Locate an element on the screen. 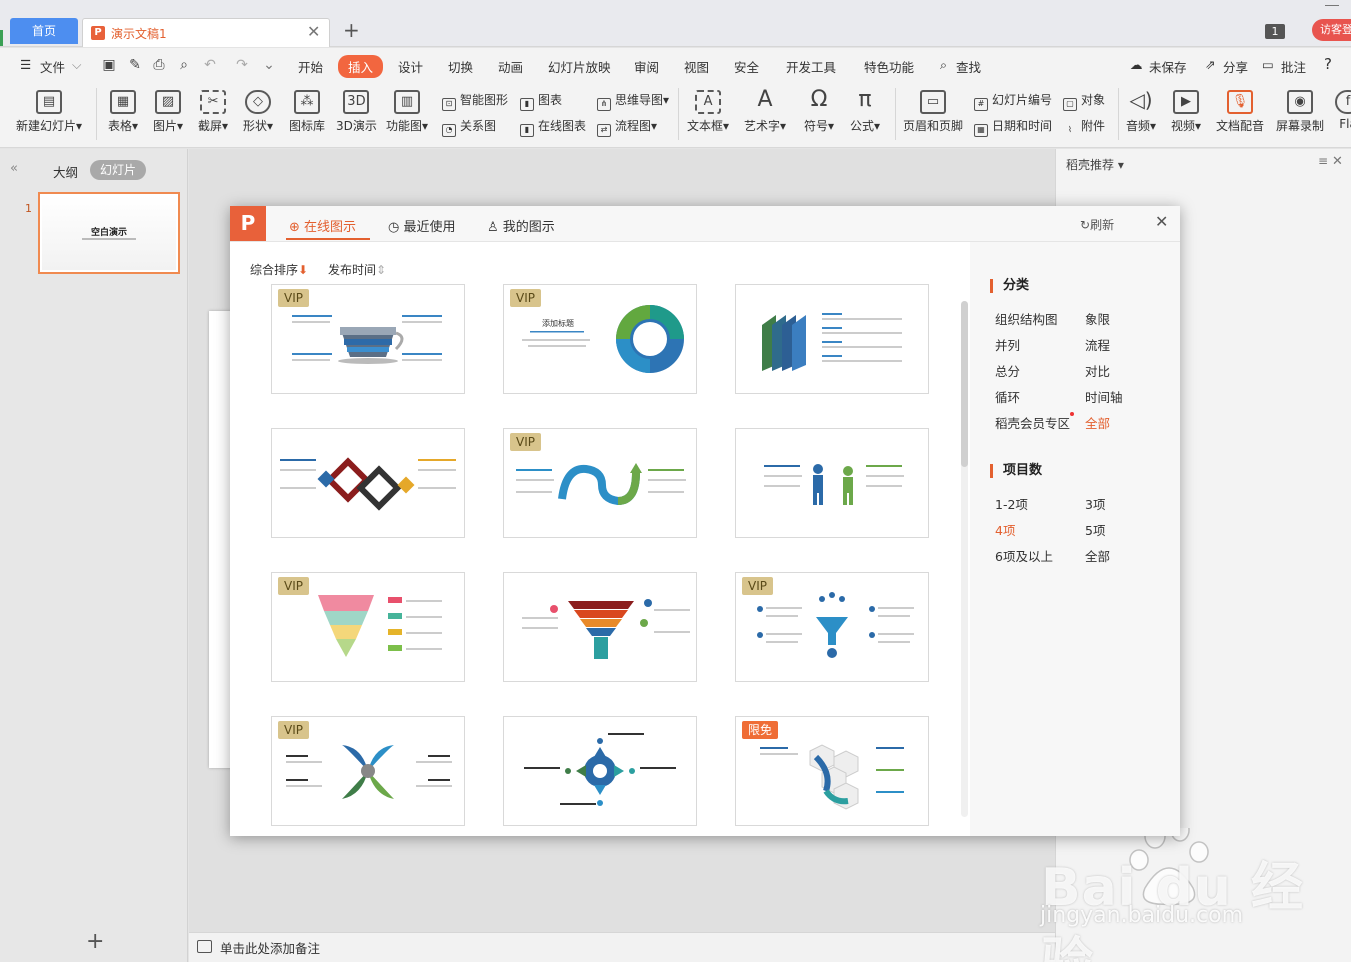  save-icon: ▣ is located at coordinates (109, 65).